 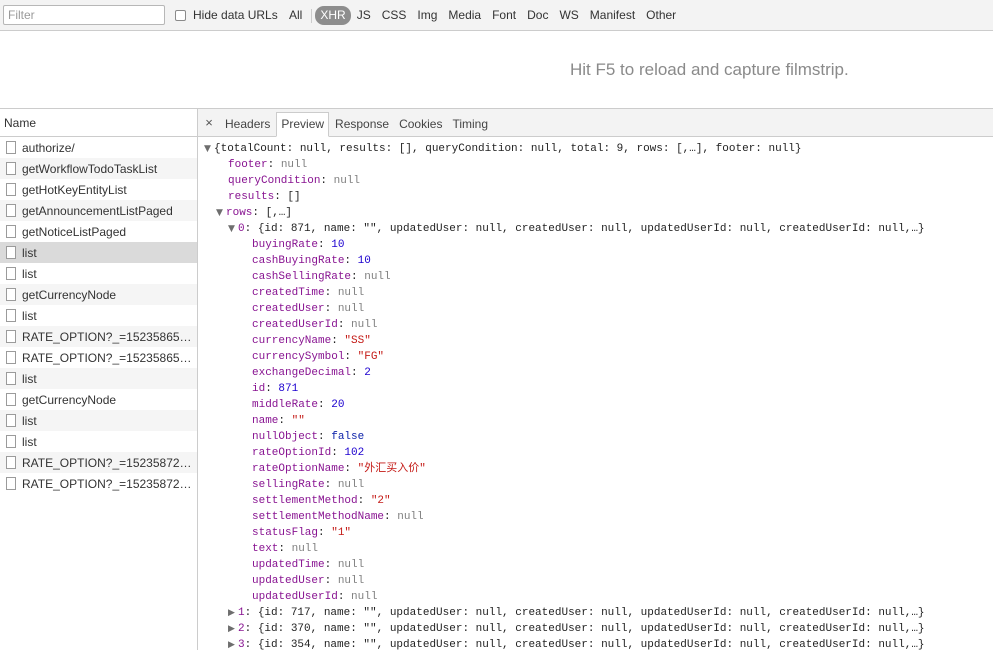 What do you see at coordinates (595, 501) in the screenshot?
I see `json-field: settlementMethod: "2"` at bounding box center [595, 501].